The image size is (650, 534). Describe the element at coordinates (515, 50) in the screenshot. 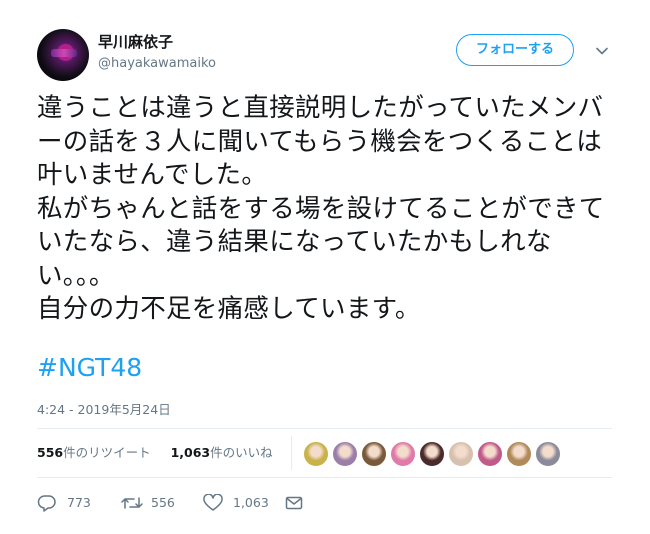

I see `follow-button: フォローする` at that location.